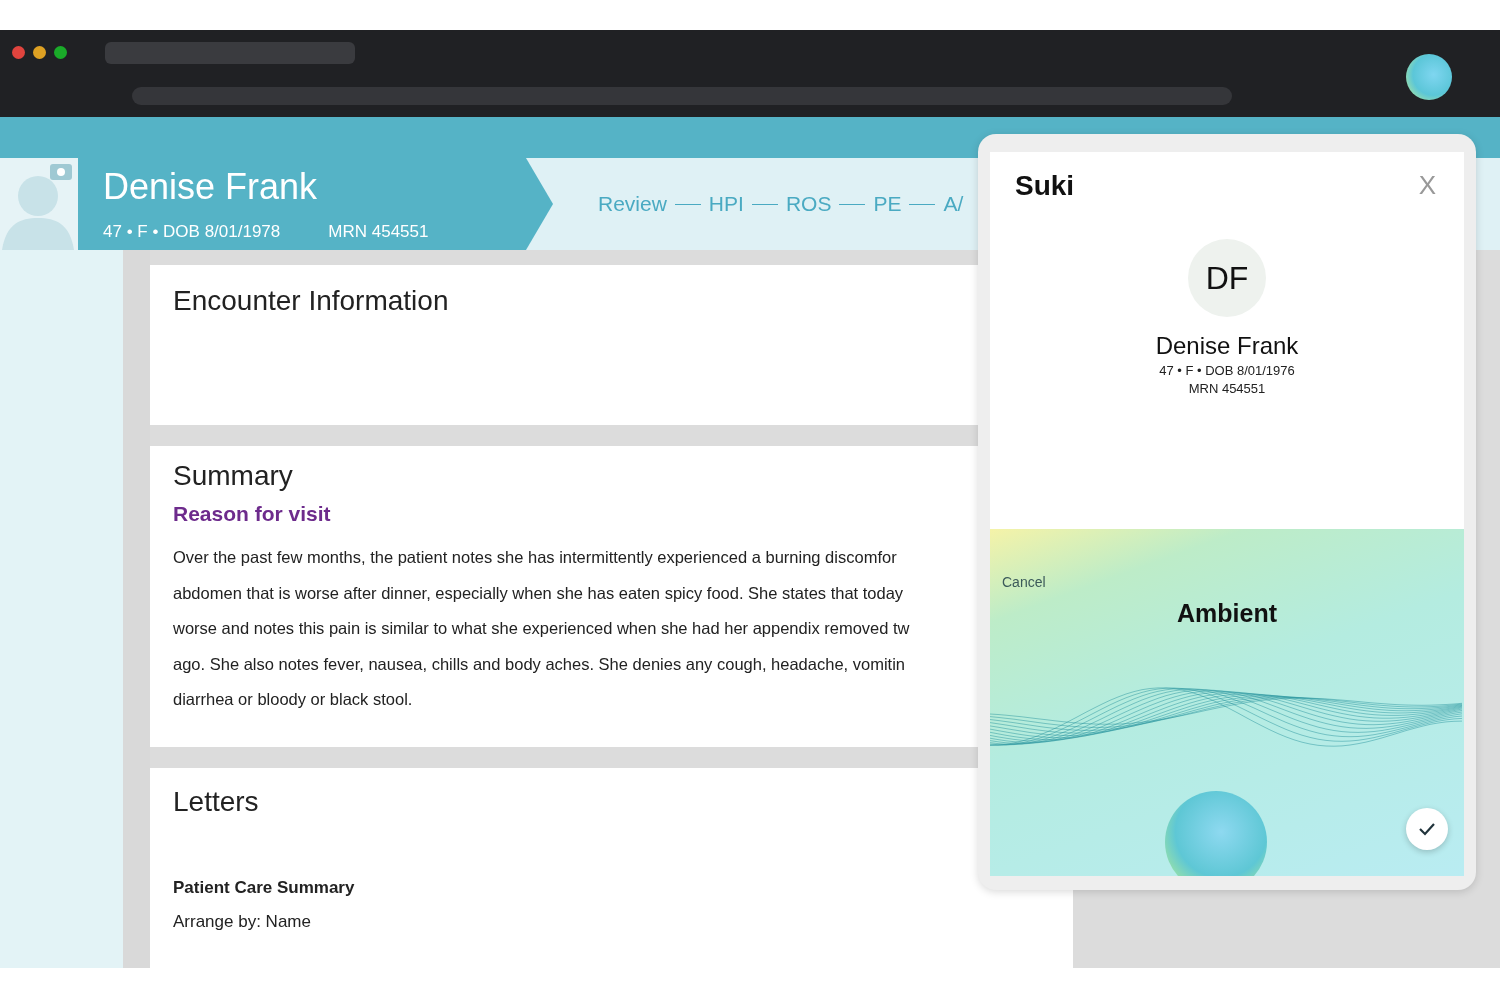 Image resolution: width=1500 pixels, height=1000 pixels. Describe the element at coordinates (311, 301) in the screenshot. I see `section-title: Encounter Information` at that location.